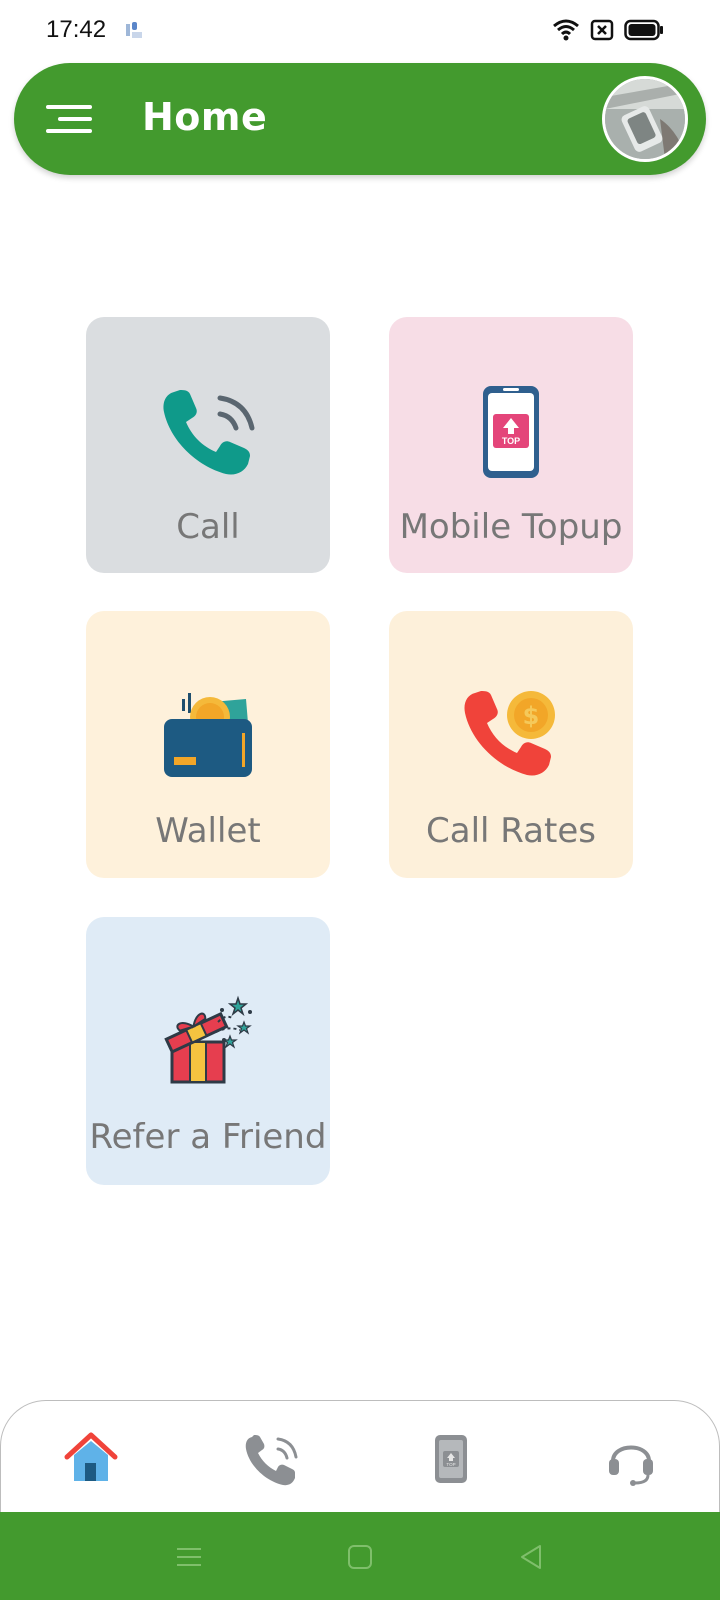 The width and height of the screenshot is (720, 1600). Describe the element at coordinates (360, 31) in the screenshot. I see `status-bar: 17:42` at that location.